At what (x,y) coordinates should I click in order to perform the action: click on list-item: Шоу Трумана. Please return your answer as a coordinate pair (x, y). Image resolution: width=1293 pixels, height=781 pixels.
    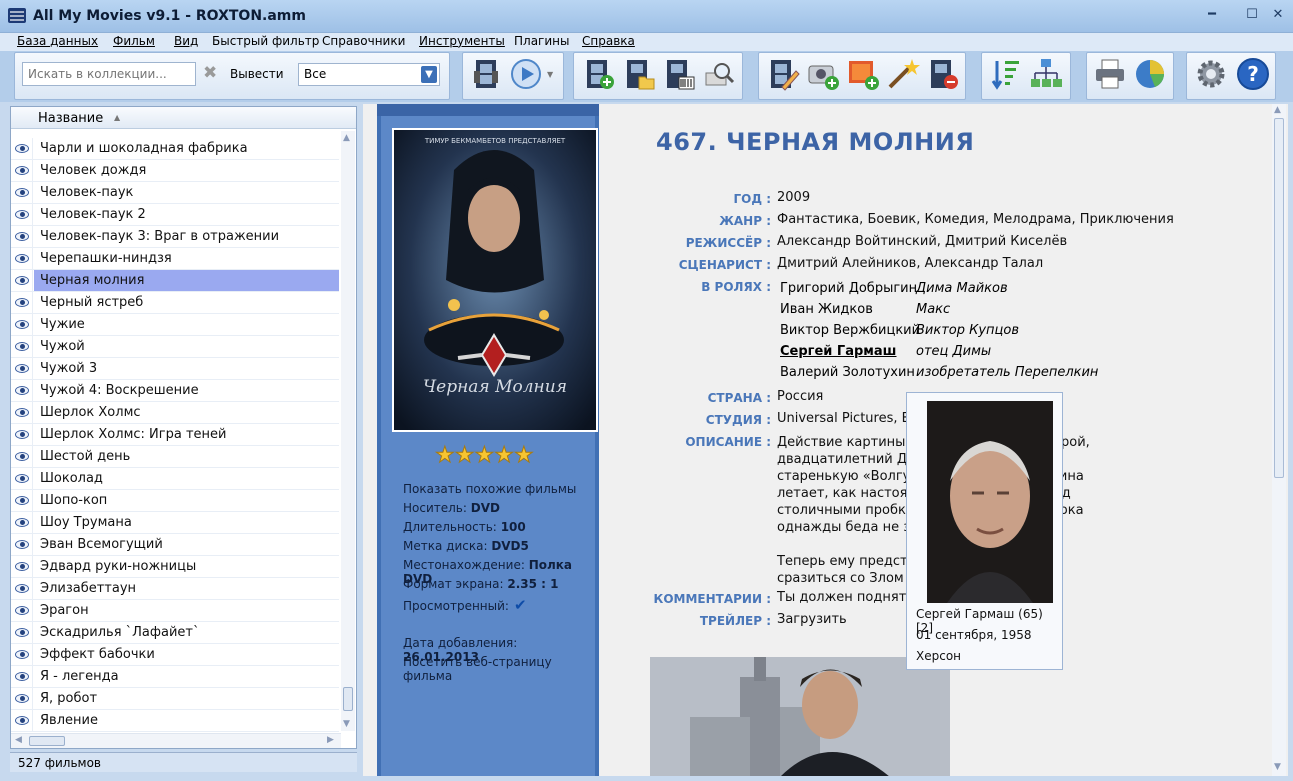
    Looking at the image, I should click on (175, 523).